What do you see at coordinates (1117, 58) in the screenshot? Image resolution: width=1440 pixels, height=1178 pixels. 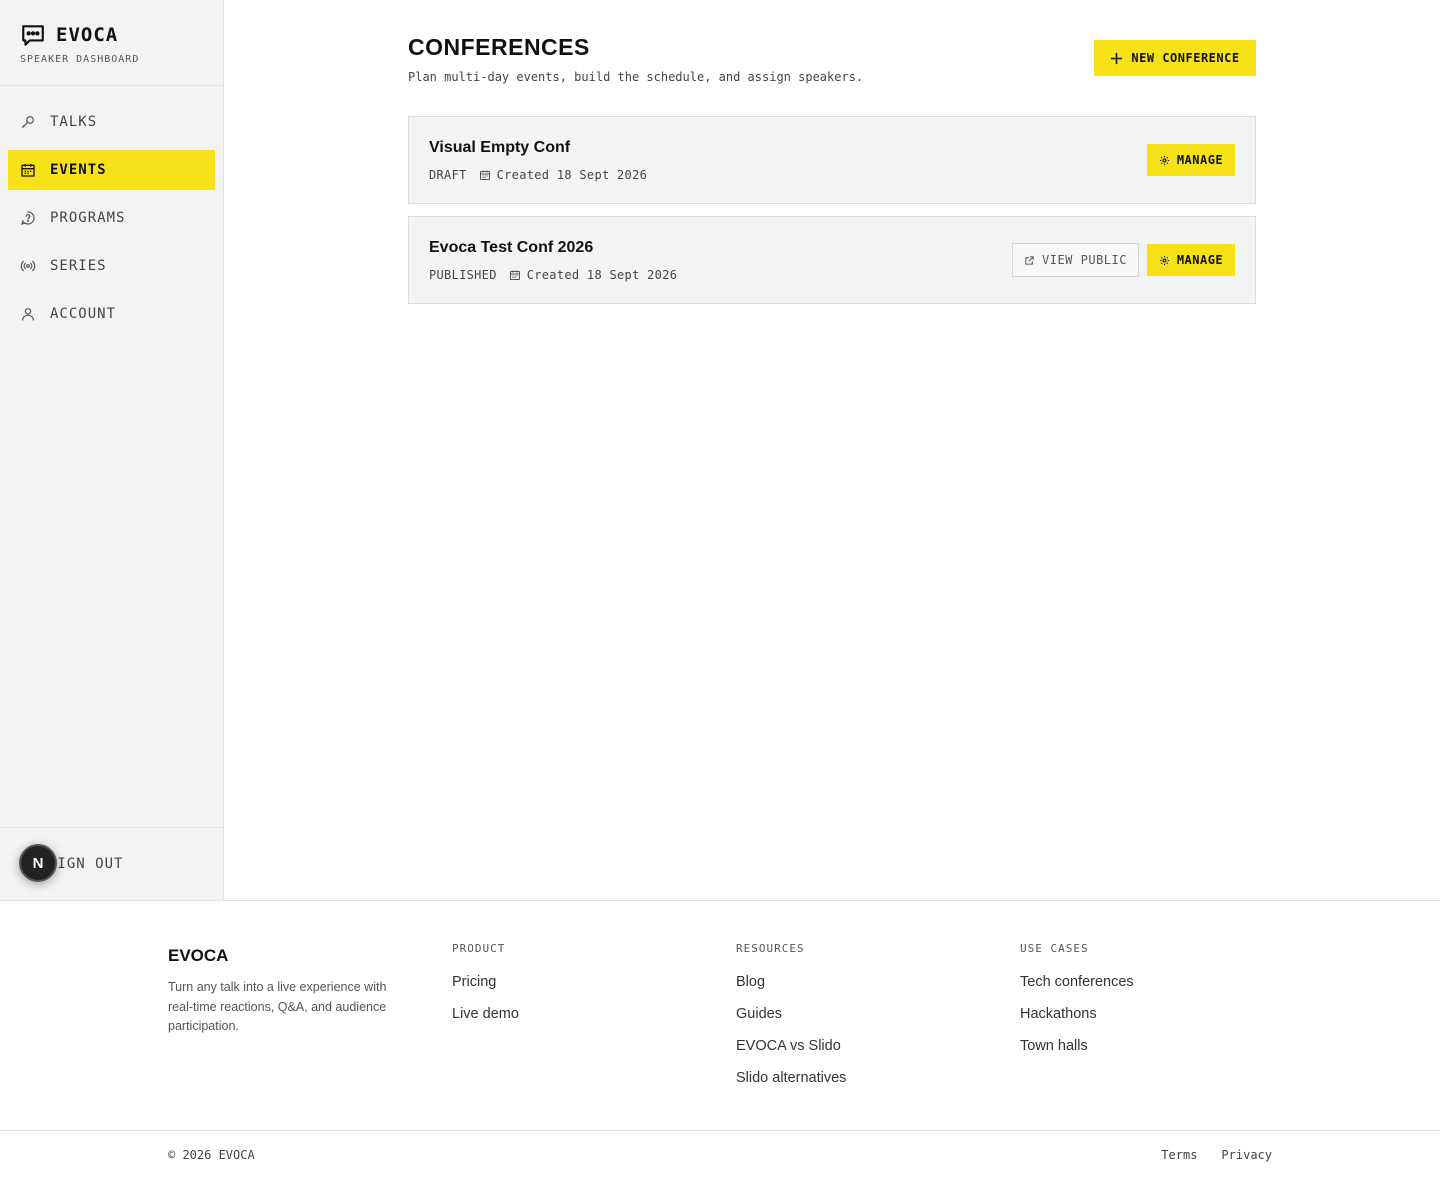 I see `plus-icon` at bounding box center [1117, 58].